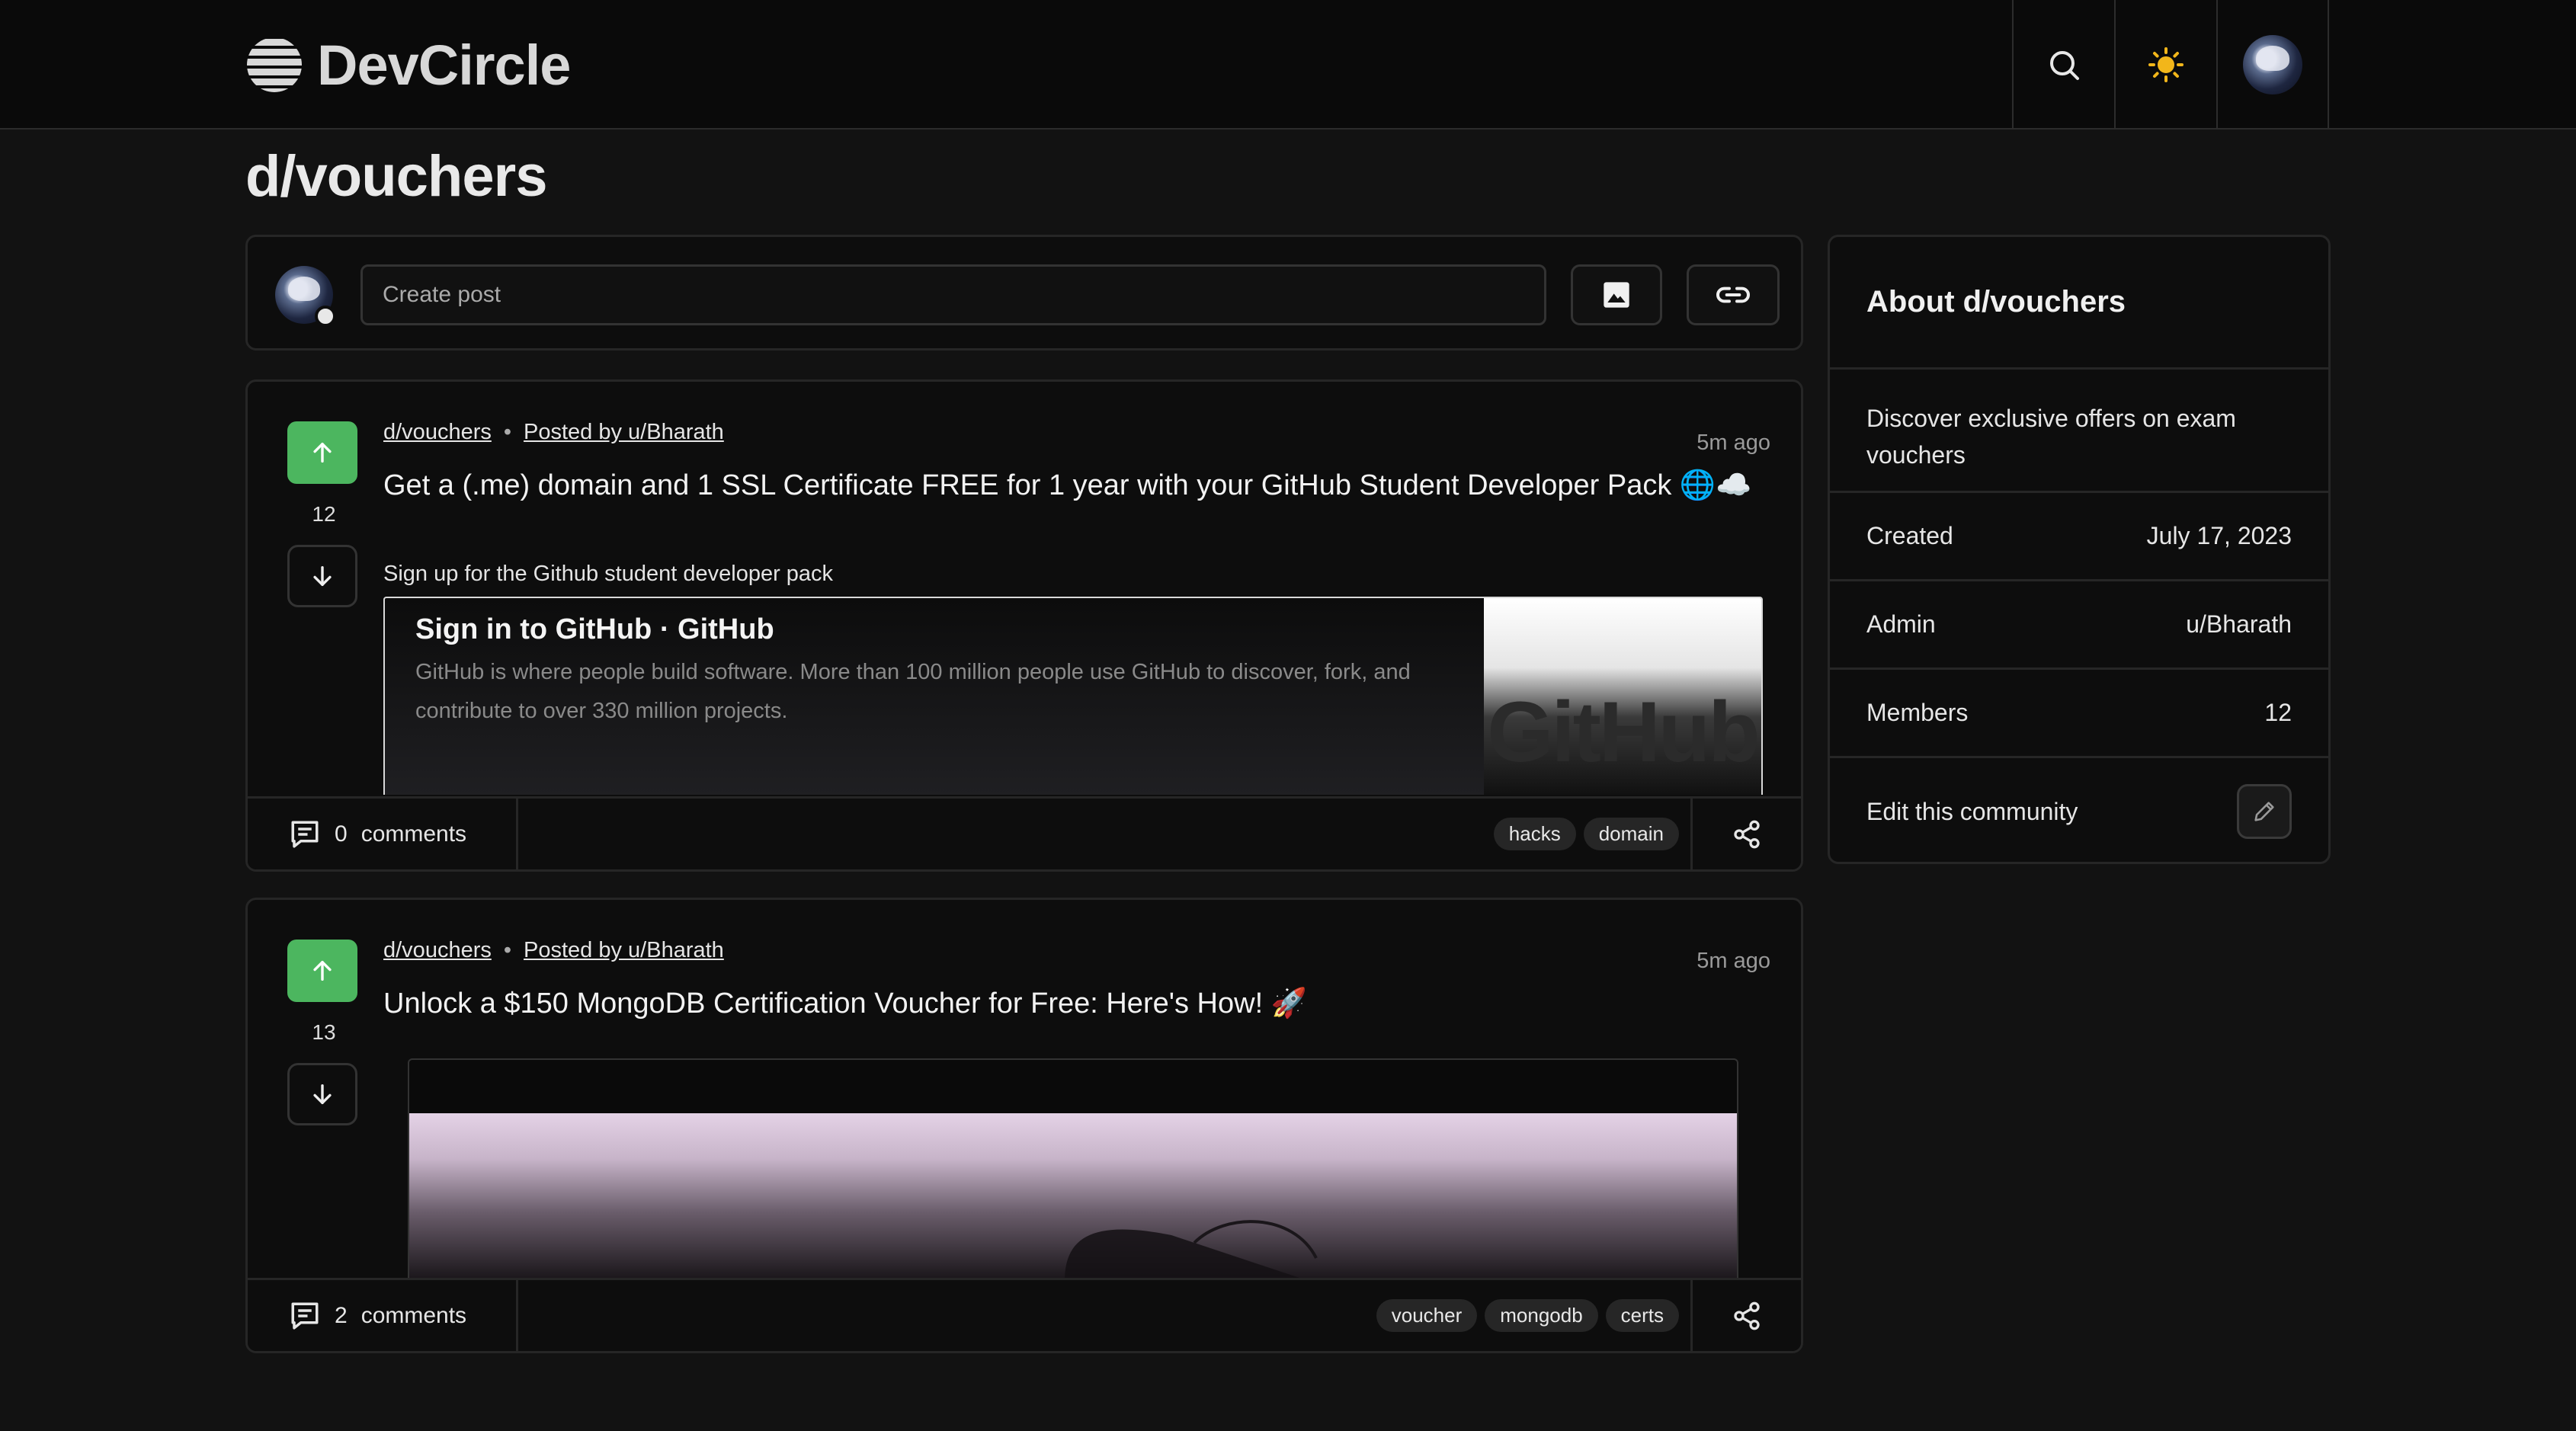 This screenshot has height=1431, width=2576. I want to click on link-preview-title: Sign in to GitHub · GitHub, so click(594, 629).